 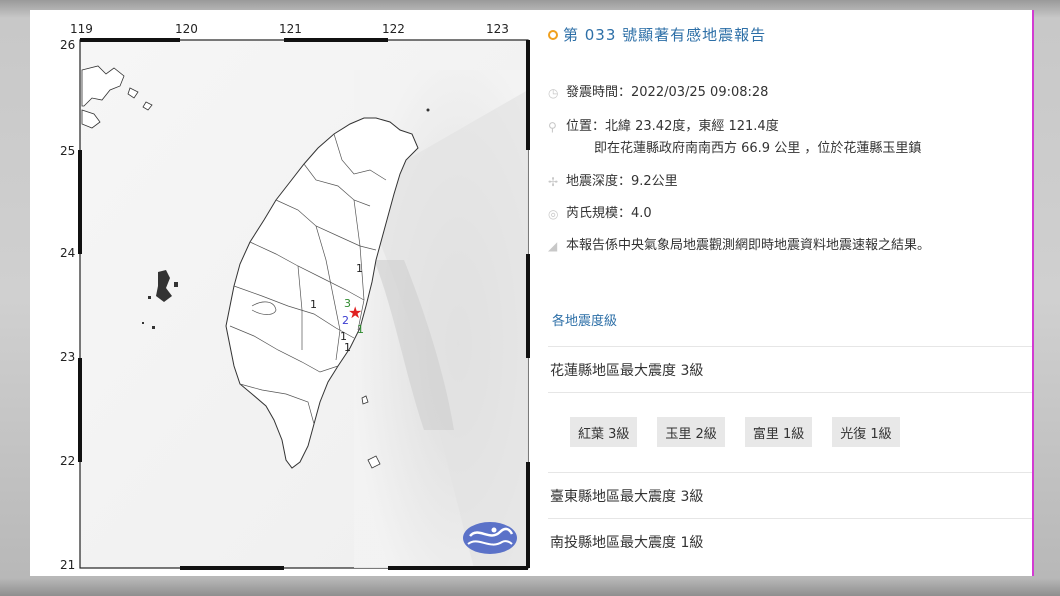 I want to click on location-row: ⚲ 位置：北緯 23.42度，東經 121.4度, so click(x=663, y=127).